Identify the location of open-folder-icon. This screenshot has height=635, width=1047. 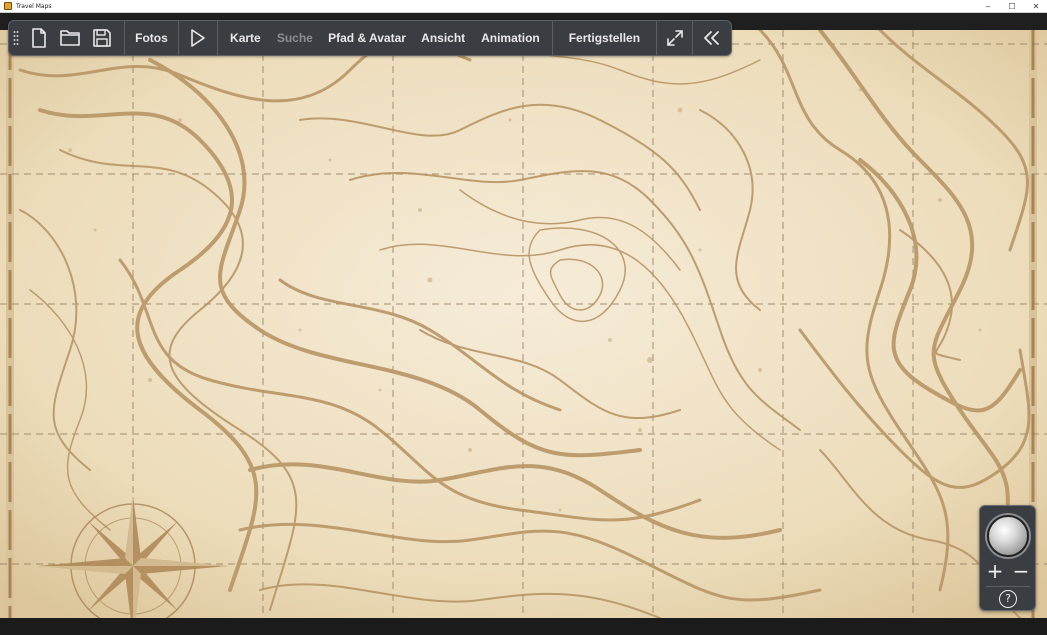
(70, 38).